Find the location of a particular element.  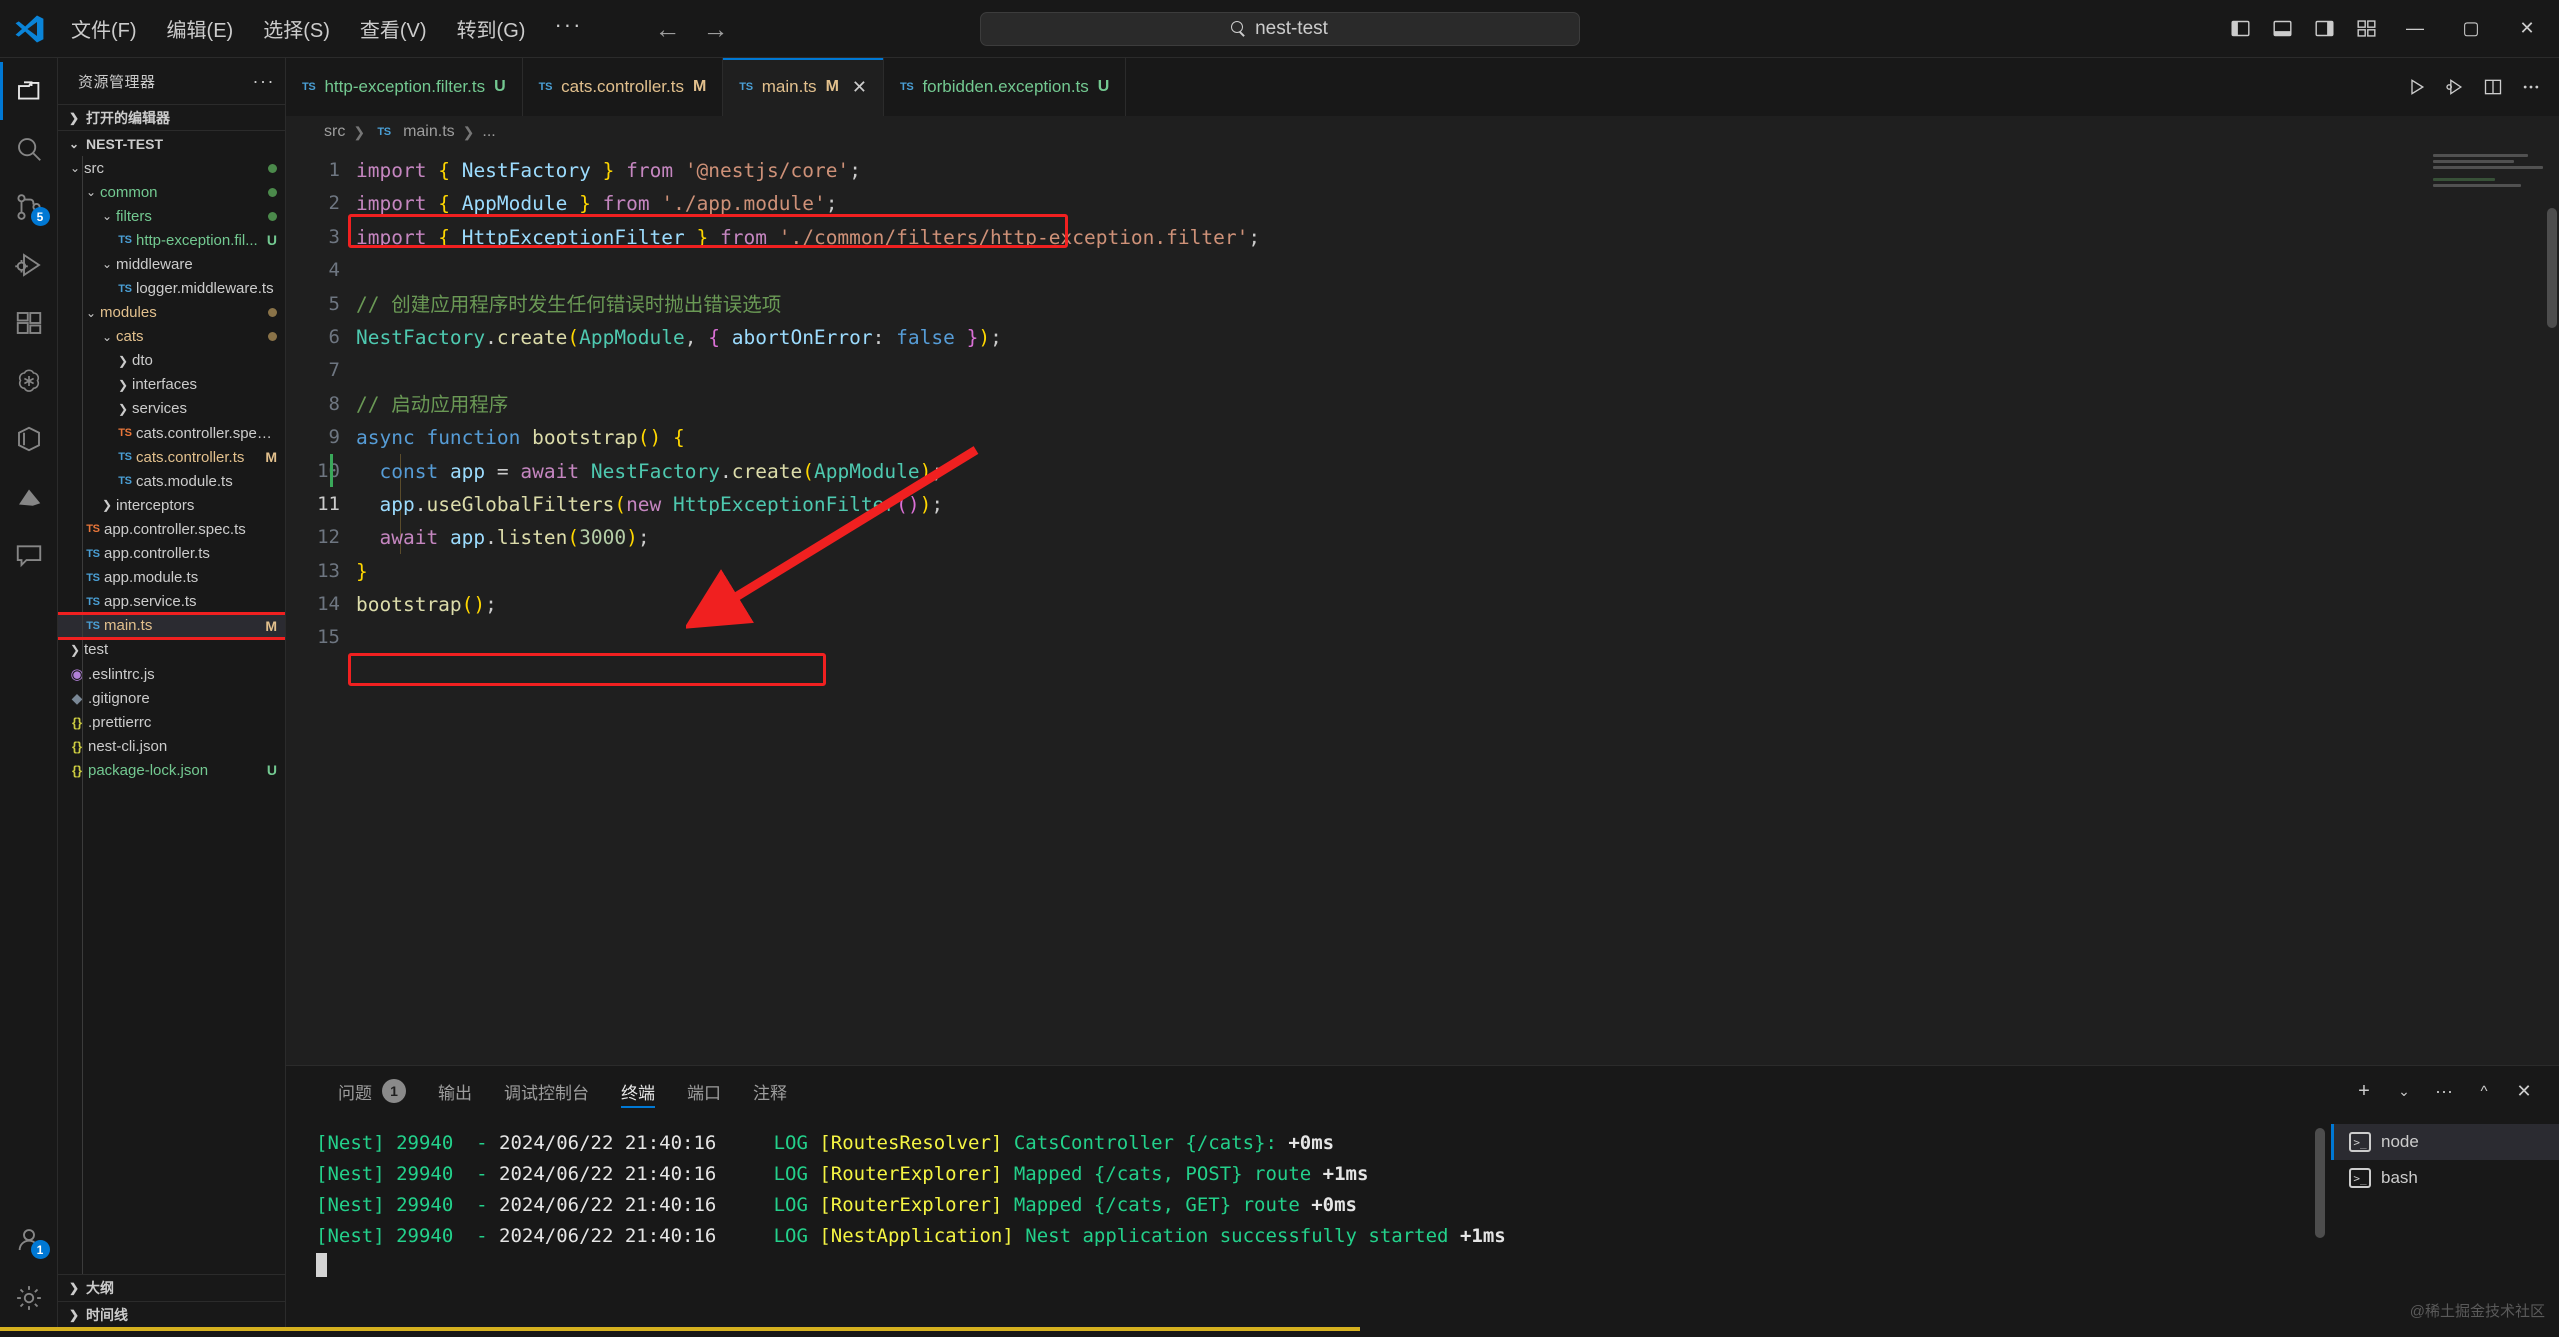

window-close-button: ✕ is located at coordinates (2527, 29).